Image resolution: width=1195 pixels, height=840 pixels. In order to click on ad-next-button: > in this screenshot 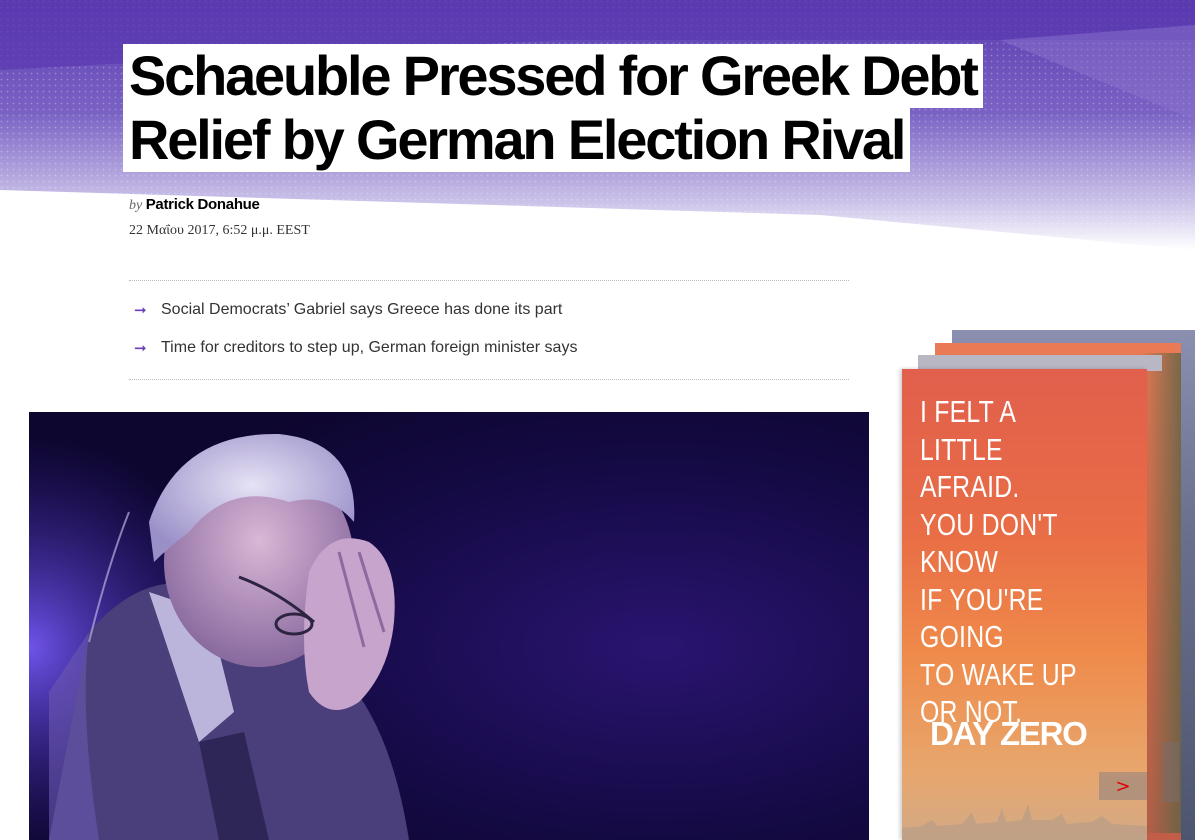, I will do `click(1123, 786)`.